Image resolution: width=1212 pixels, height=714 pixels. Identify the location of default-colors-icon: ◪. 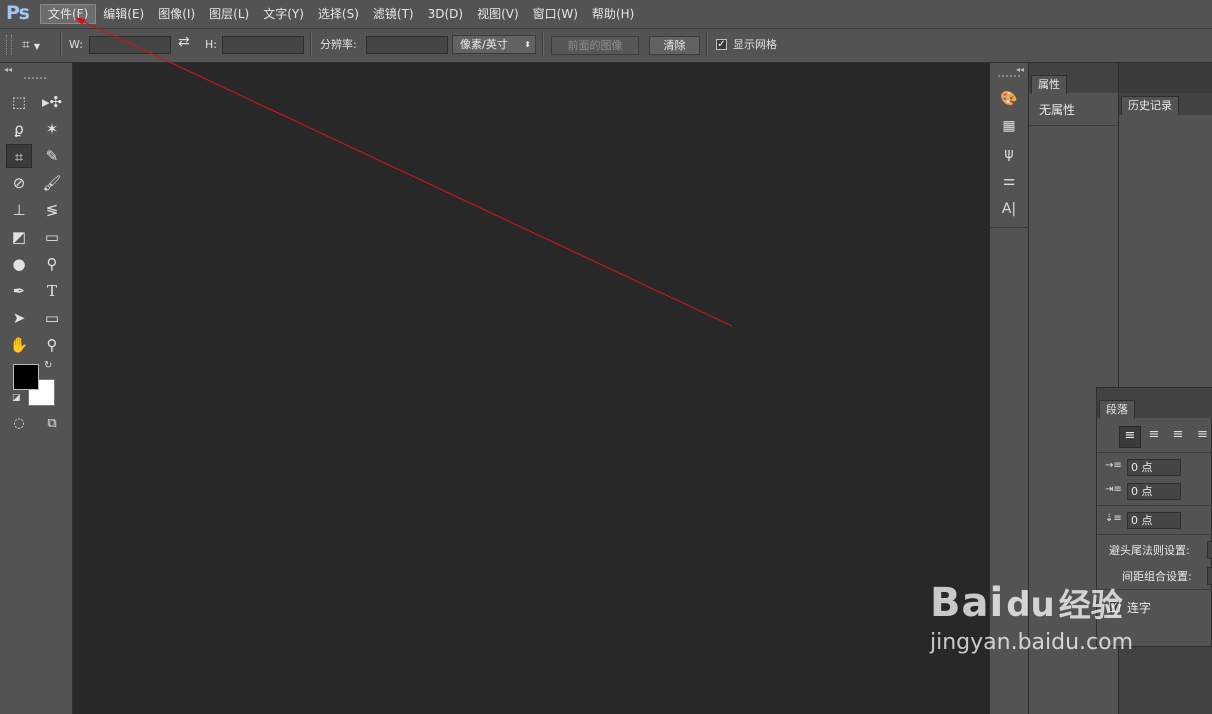
(16, 398).